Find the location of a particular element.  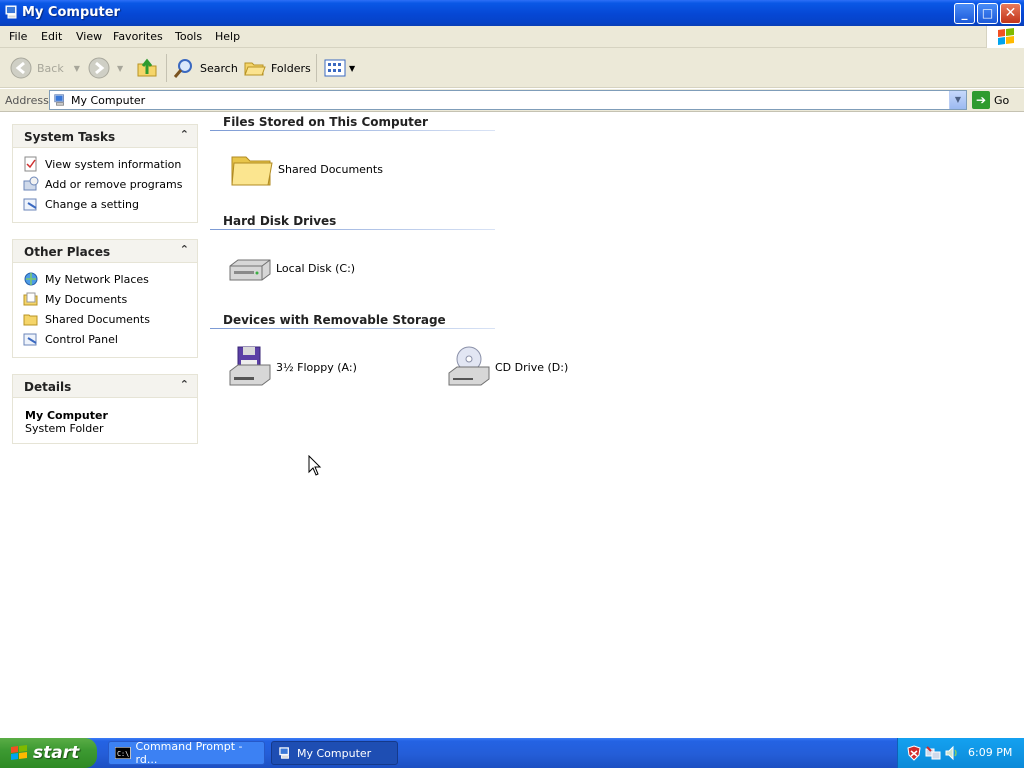

taskbar-button-my-computer: My Computer is located at coordinates (334, 753).